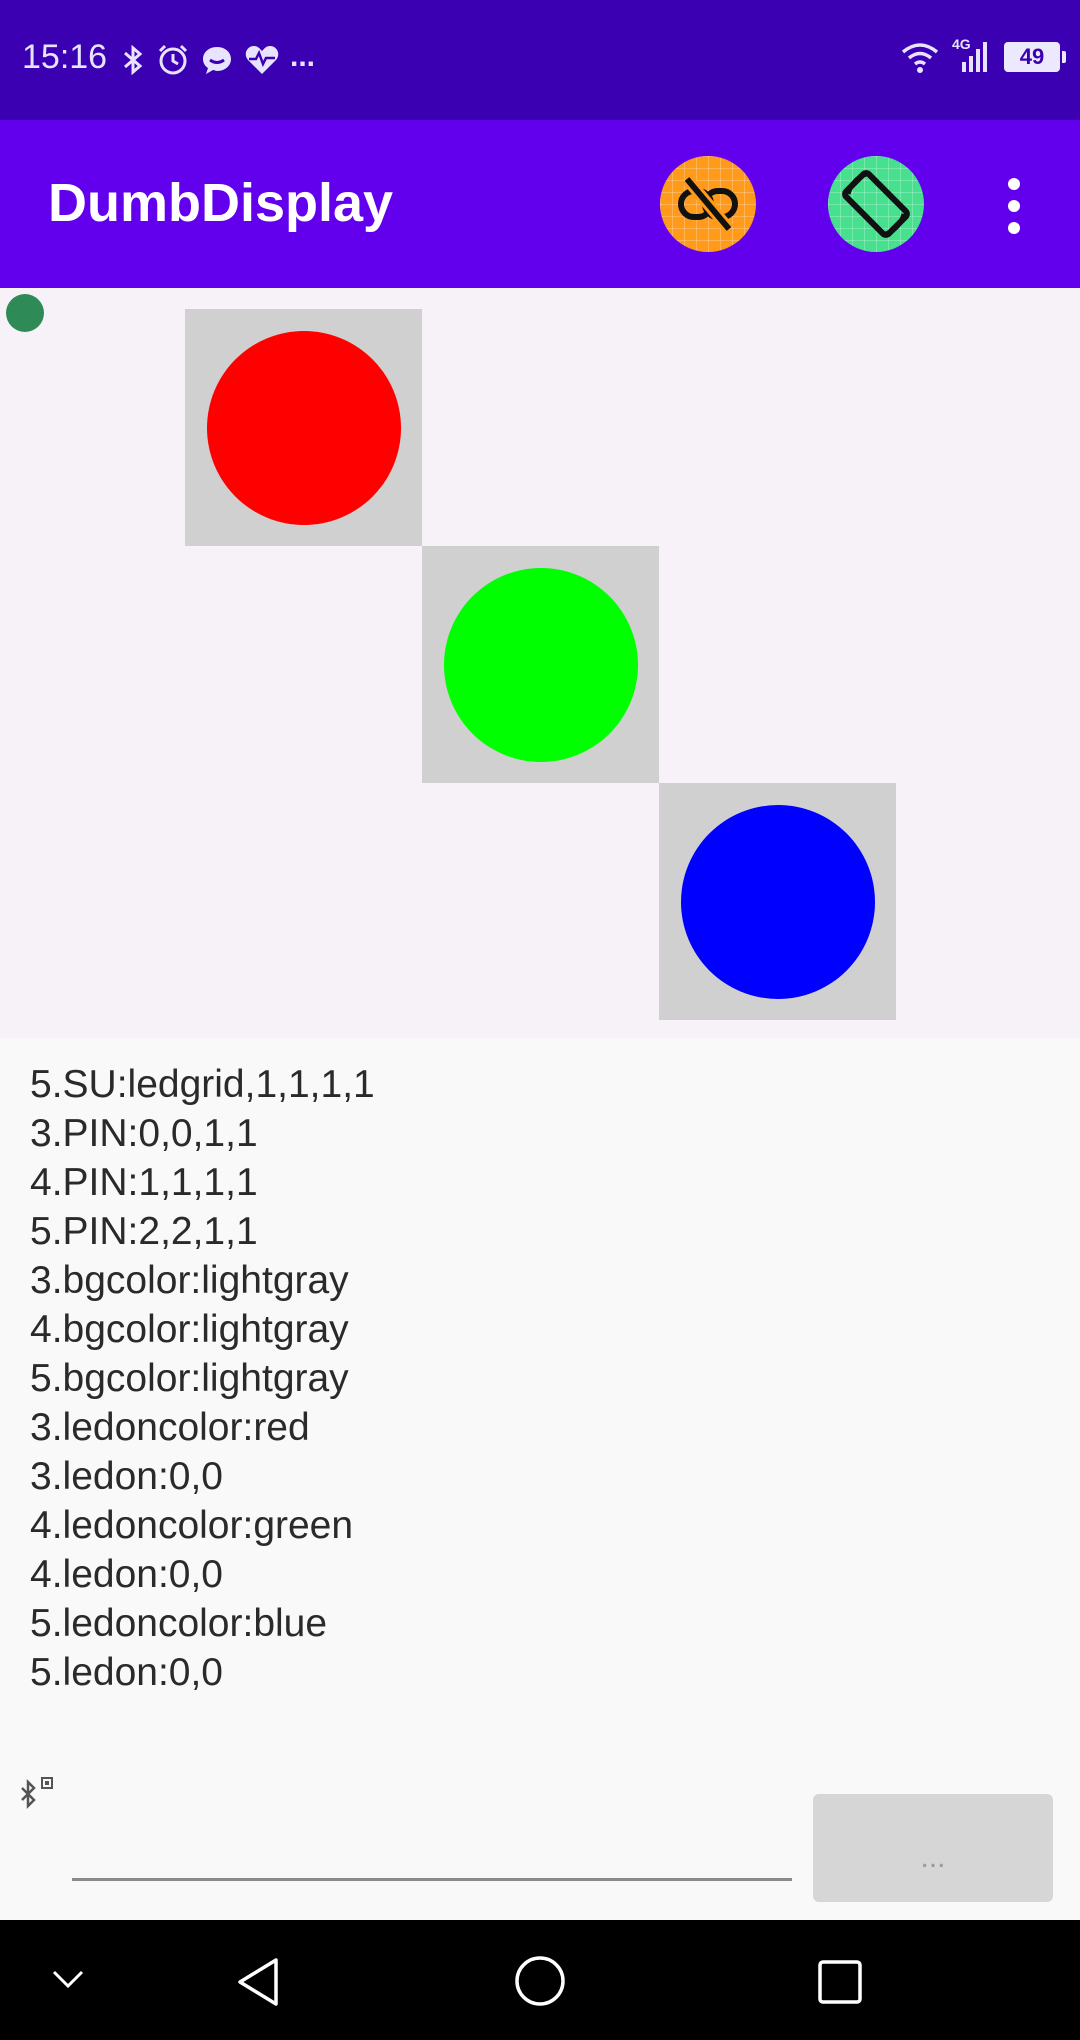  Describe the element at coordinates (144, 1231) in the screenshot. I see `log-line: 5.PIN:2,2,1,1` at that location.